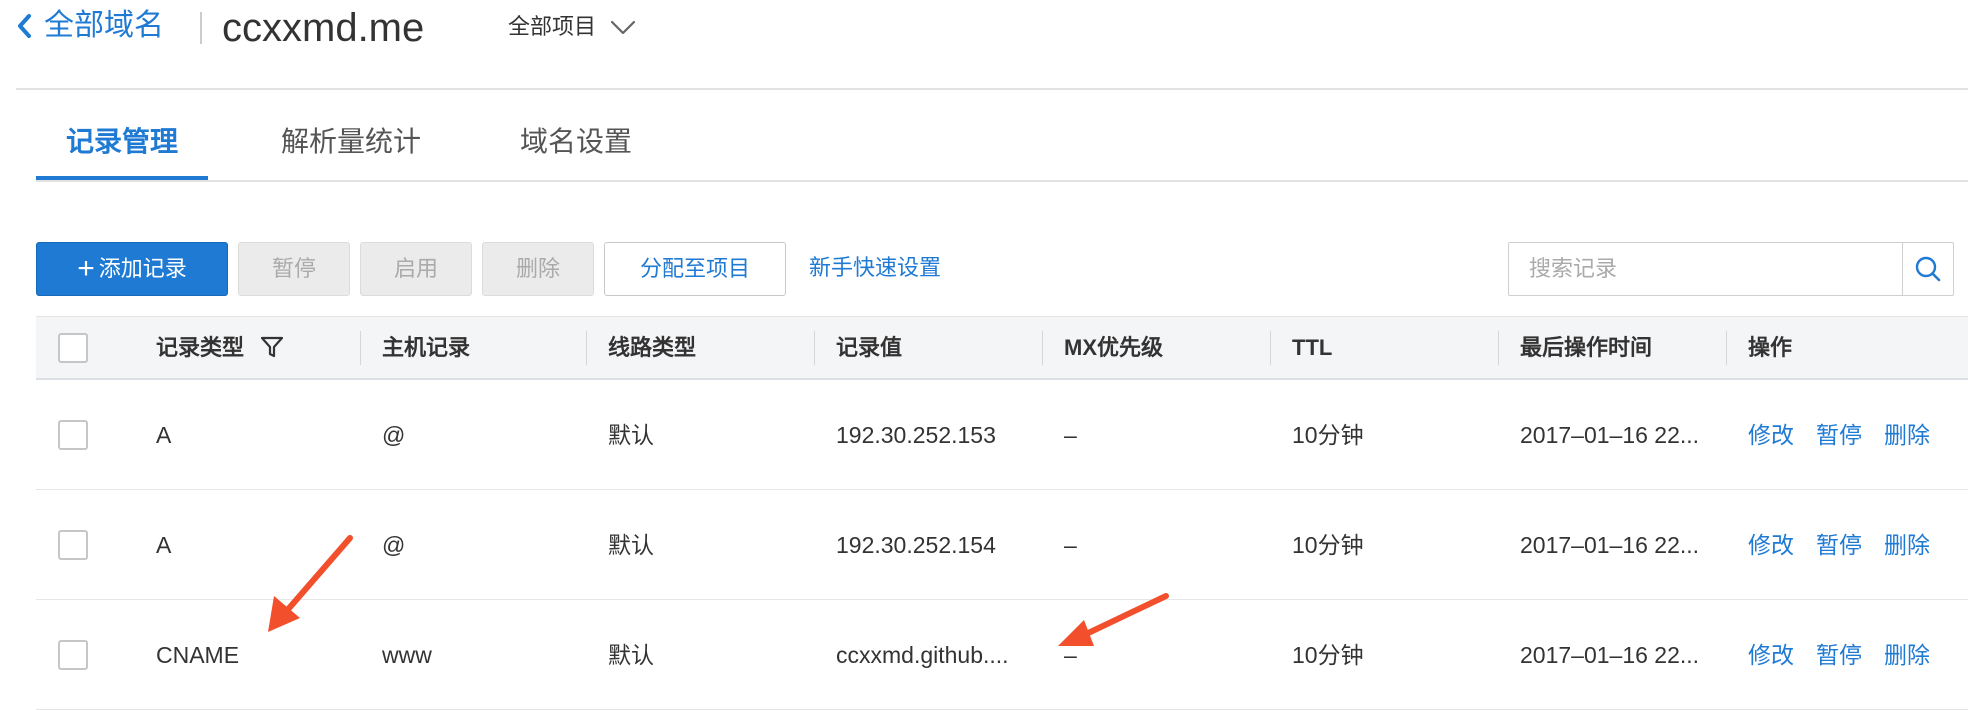  I want to click on chevron-down-icon, so click(623, 27).